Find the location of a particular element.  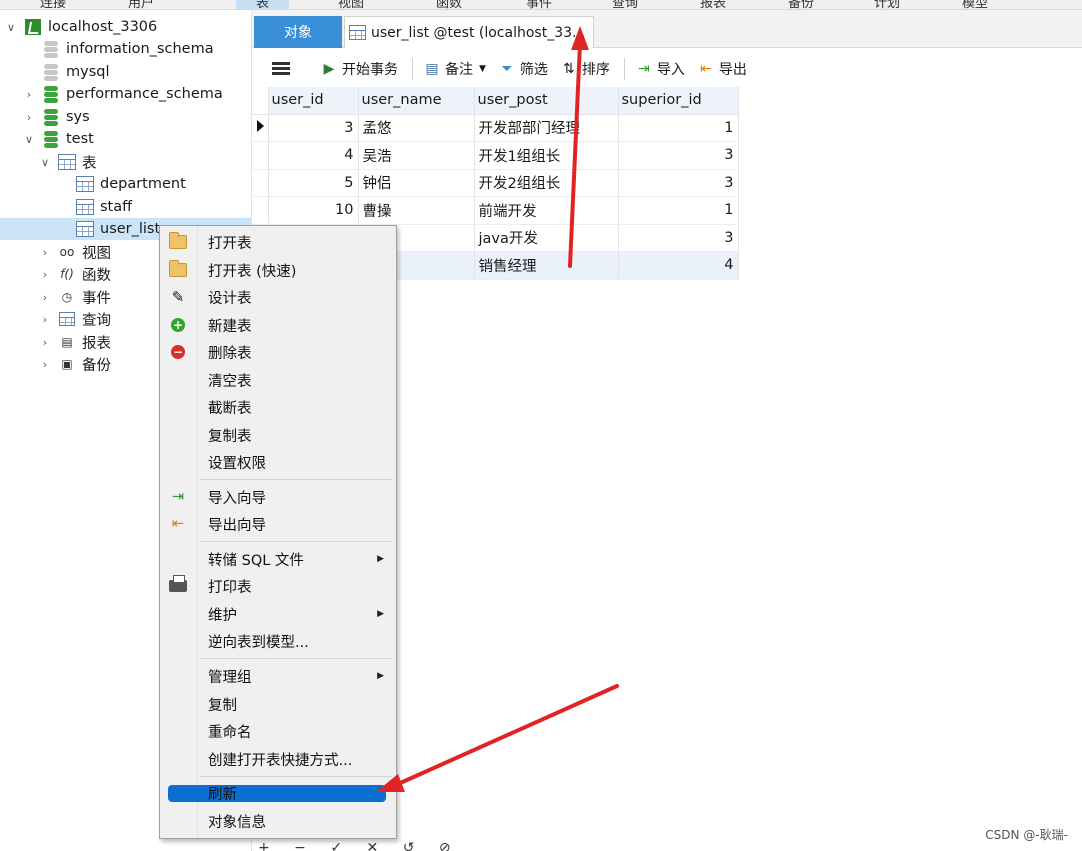

table-row: 10 曹操 前端开发 1 is located at coordinates (495, 210).